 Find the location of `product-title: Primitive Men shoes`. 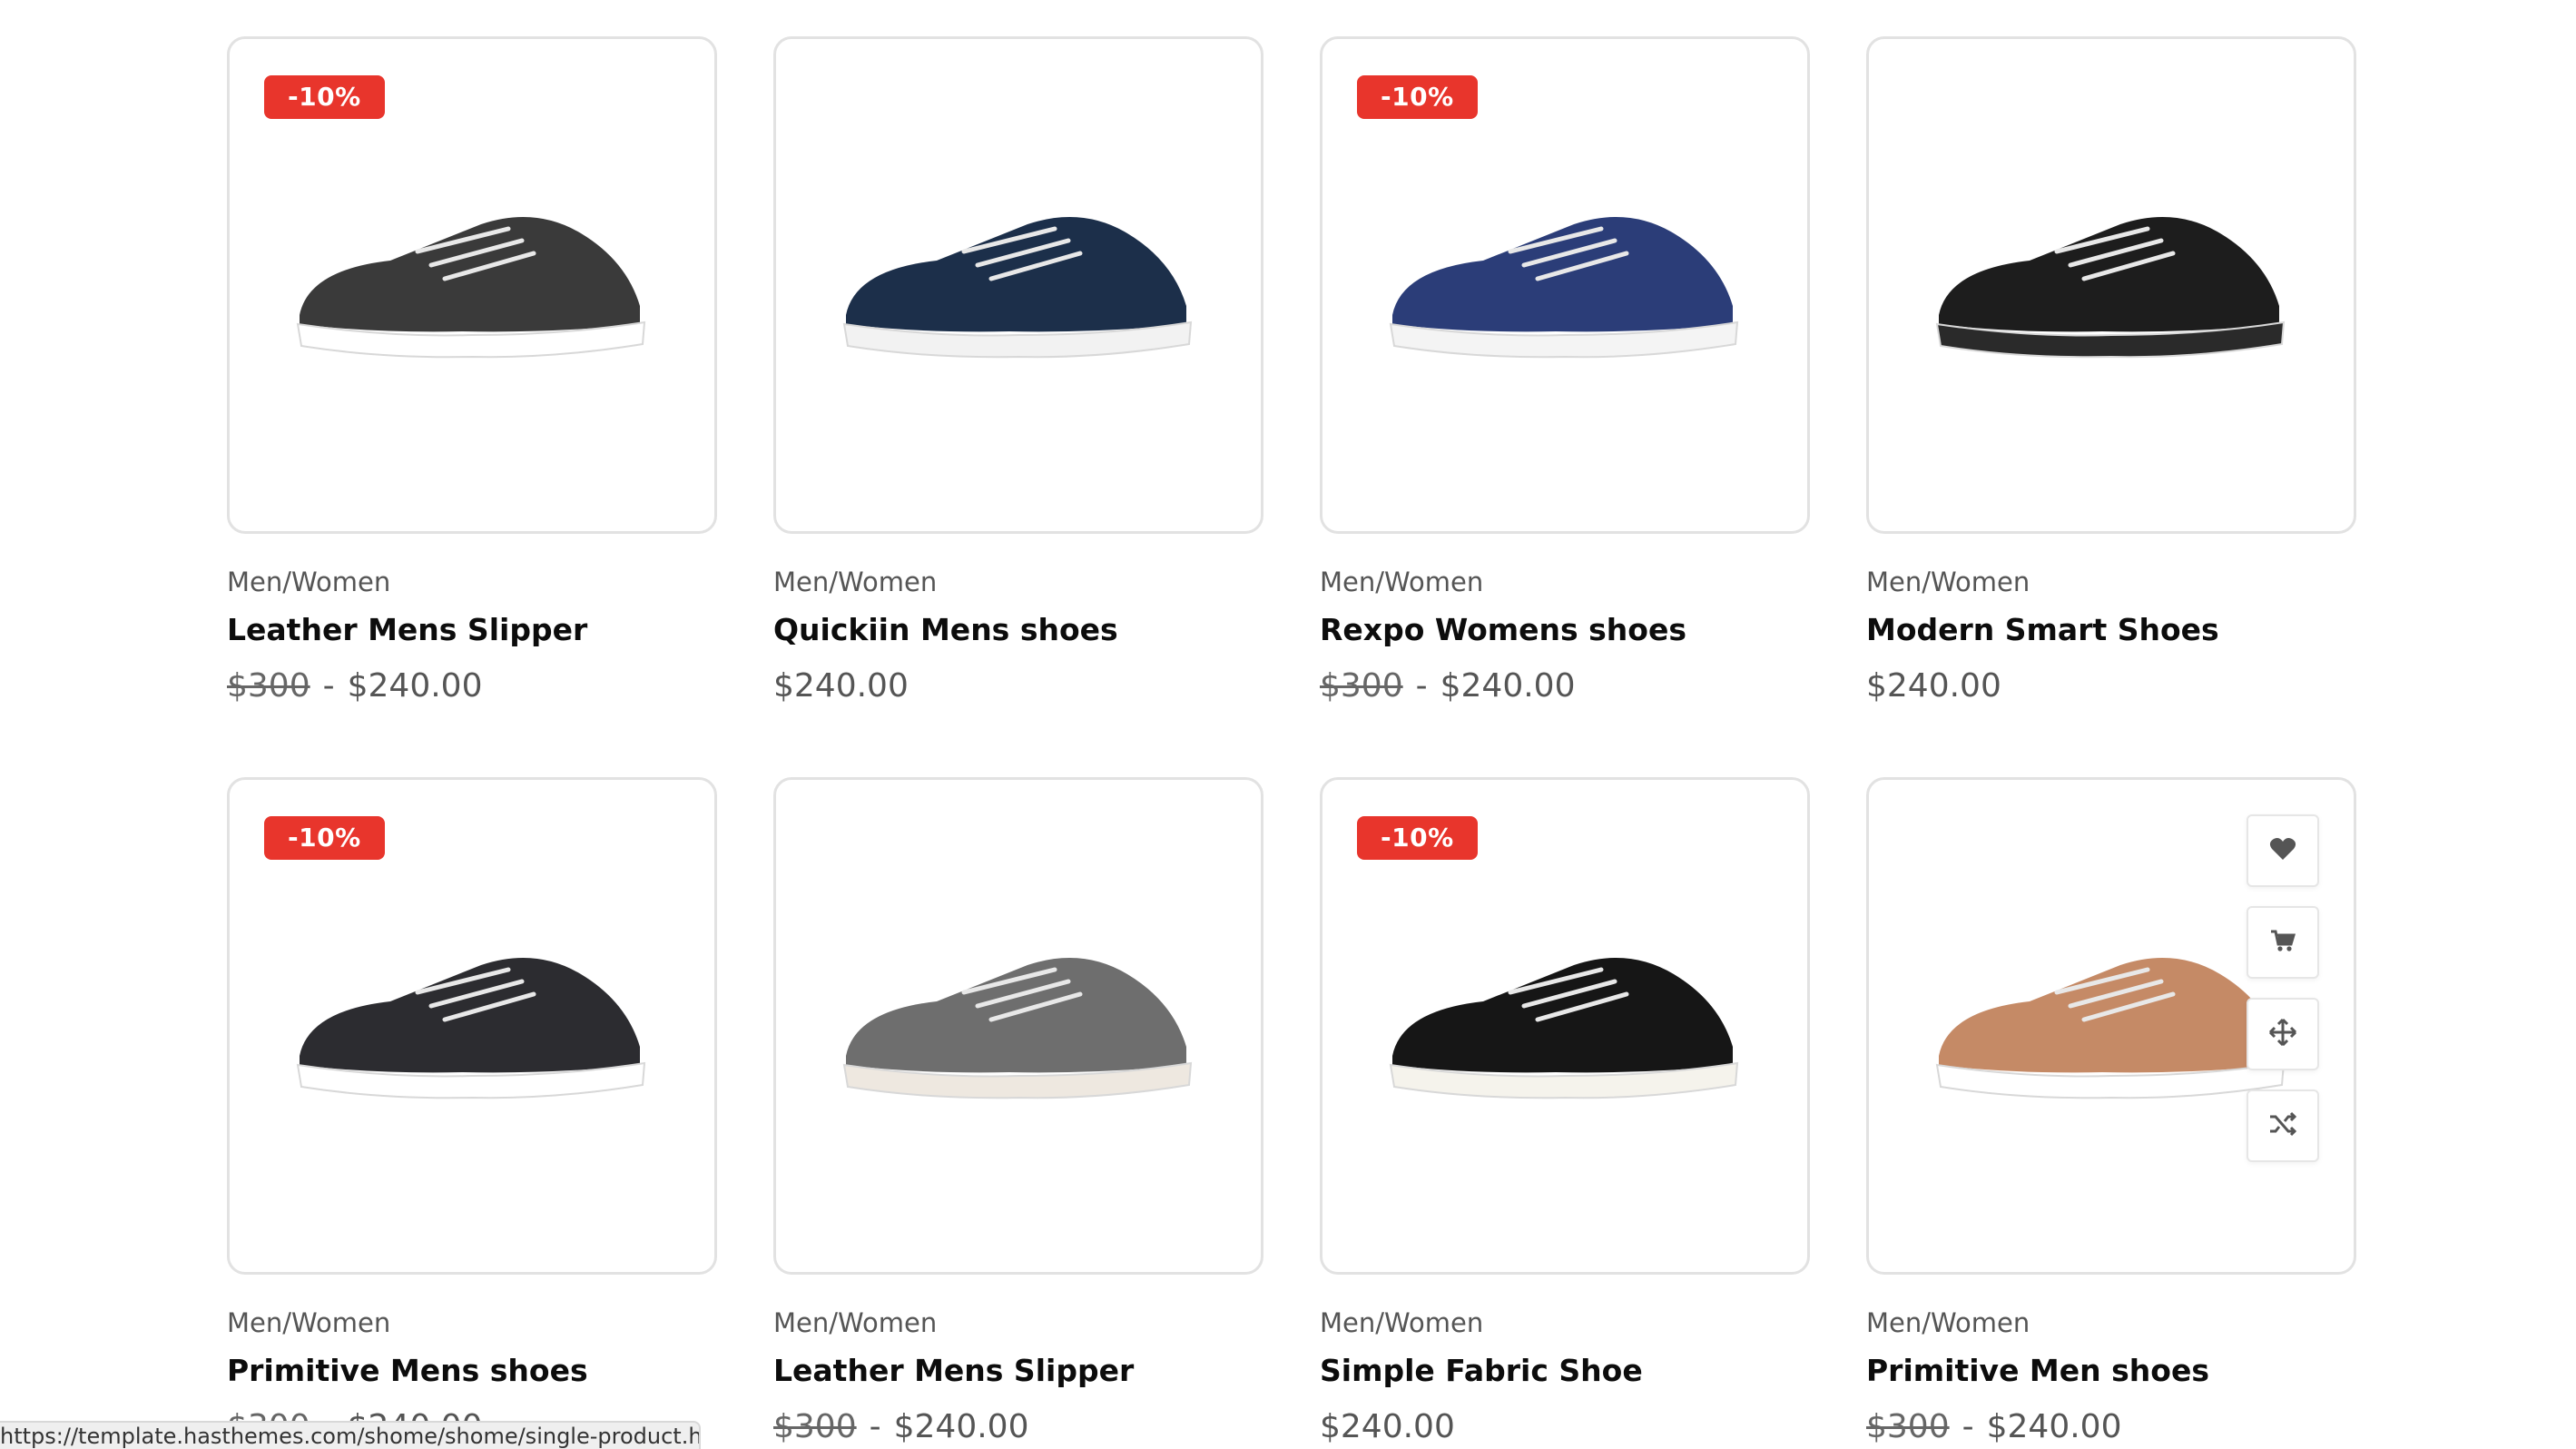

product-title: Primitive Men shoes is located at coordinates (2111, 1370).